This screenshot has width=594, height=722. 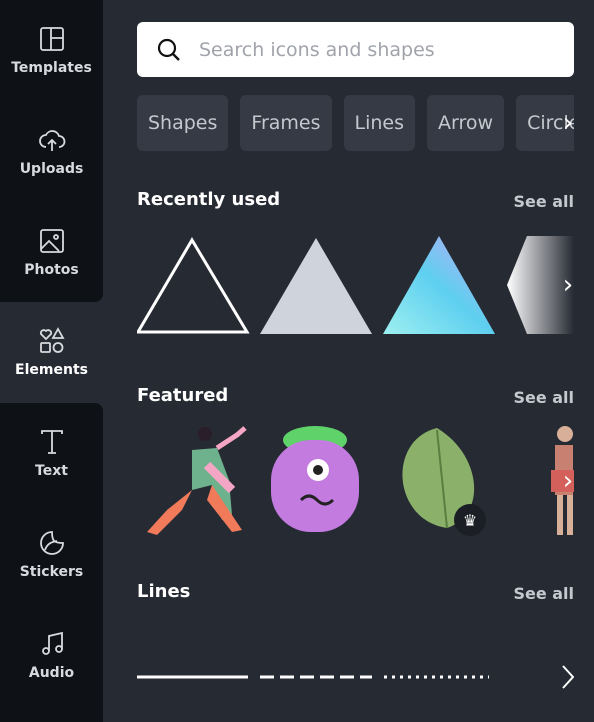 What do you see at coordinates (51, 442) in the screenshot?
I see `text-icon` at bounding box center [51, 442].